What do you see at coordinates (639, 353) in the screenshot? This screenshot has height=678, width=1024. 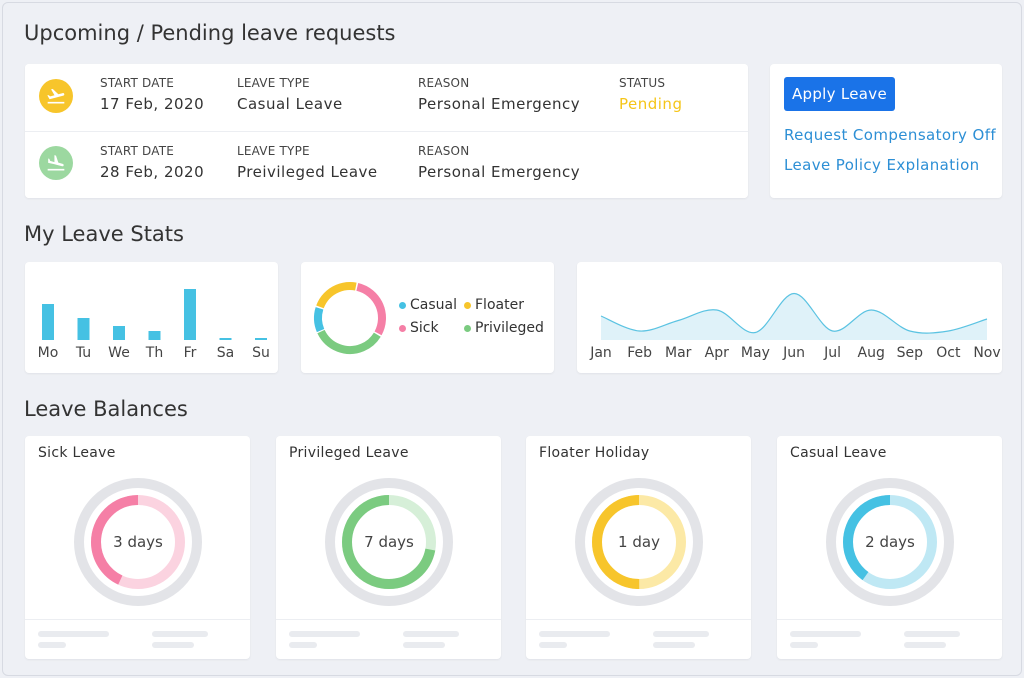 I see `x-tick-label: Feb` at bounding box center [639, 353].